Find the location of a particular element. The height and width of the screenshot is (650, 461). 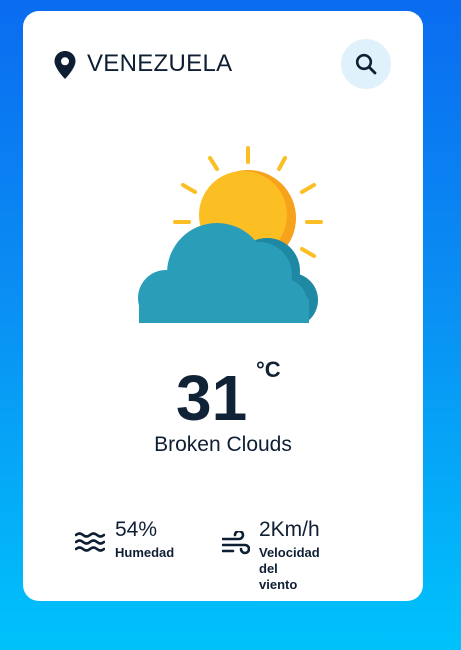

search-button is located at coordinates (366, 64).